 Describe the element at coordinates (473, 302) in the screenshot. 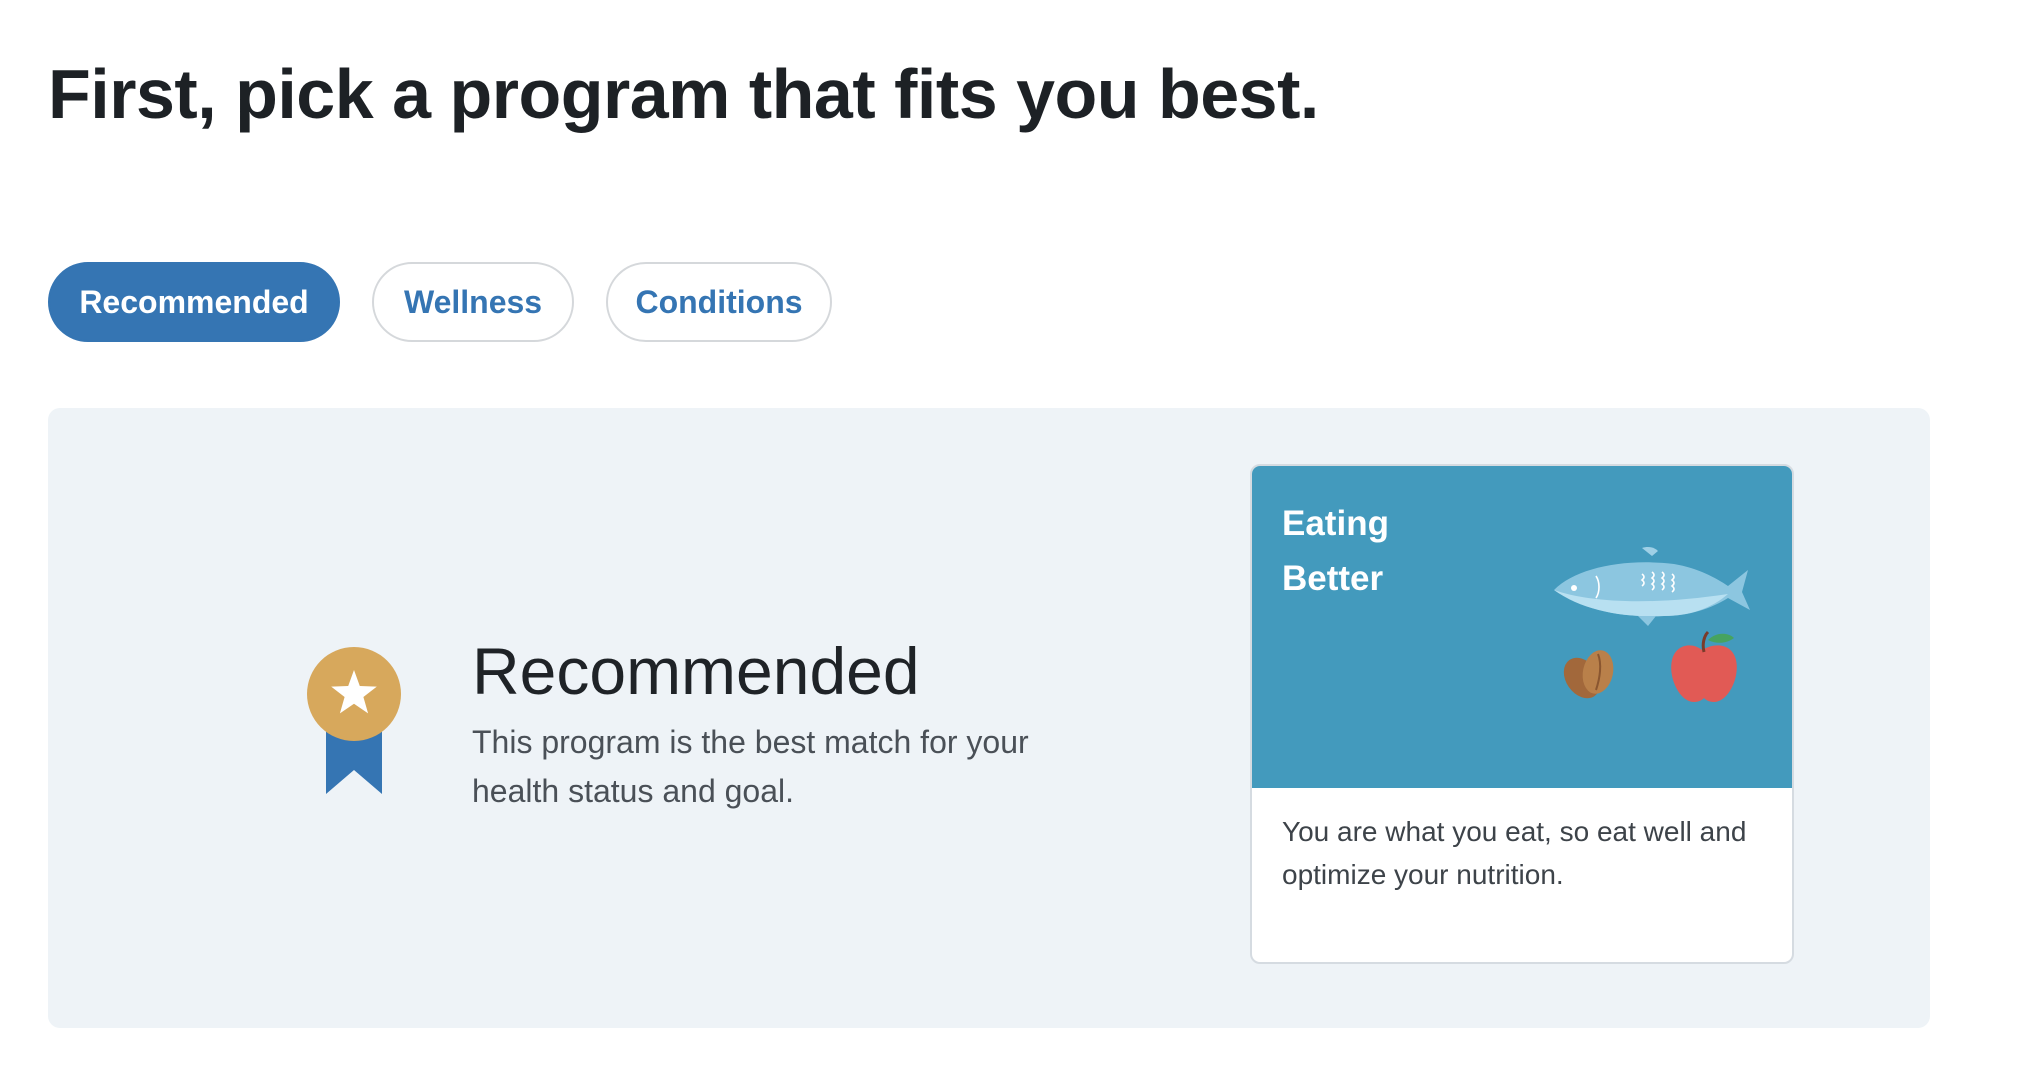

I see `tab-wellness: Wellness` at that location.